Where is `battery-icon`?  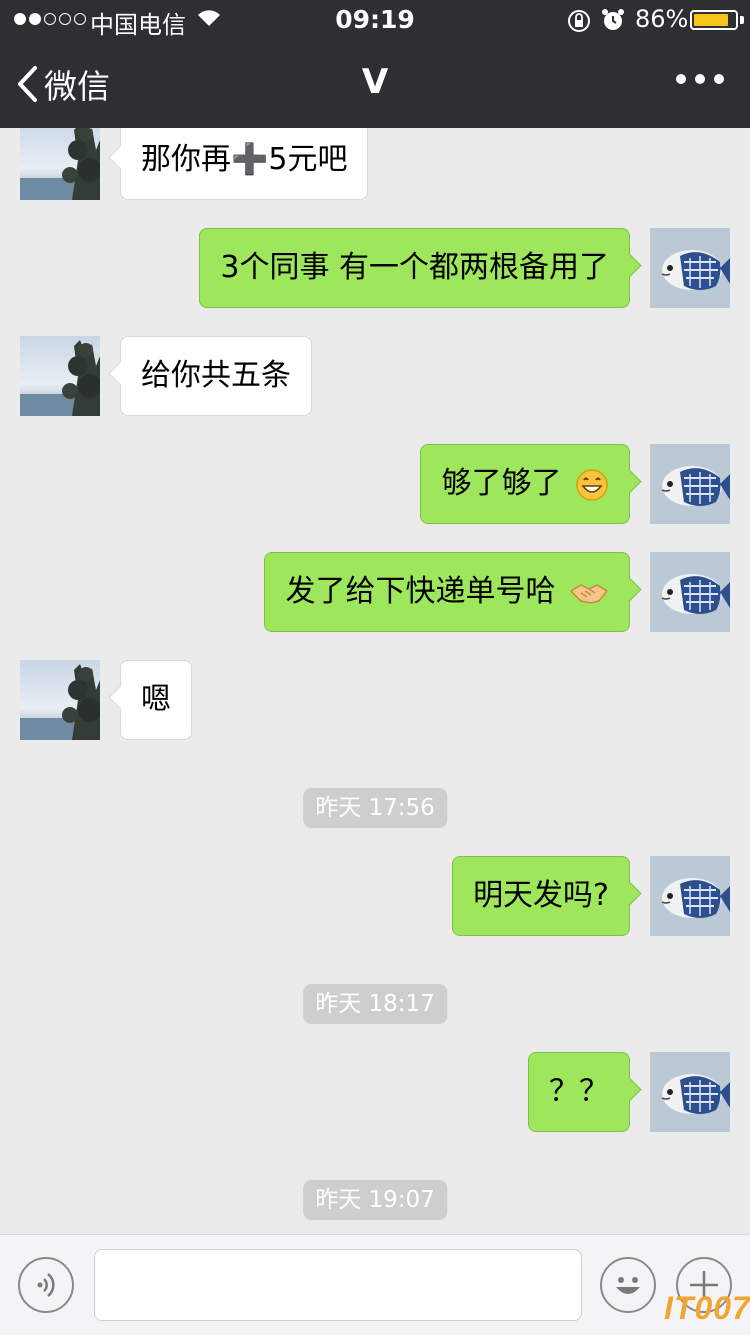
battery-icon is located at coordinates (714, 20).